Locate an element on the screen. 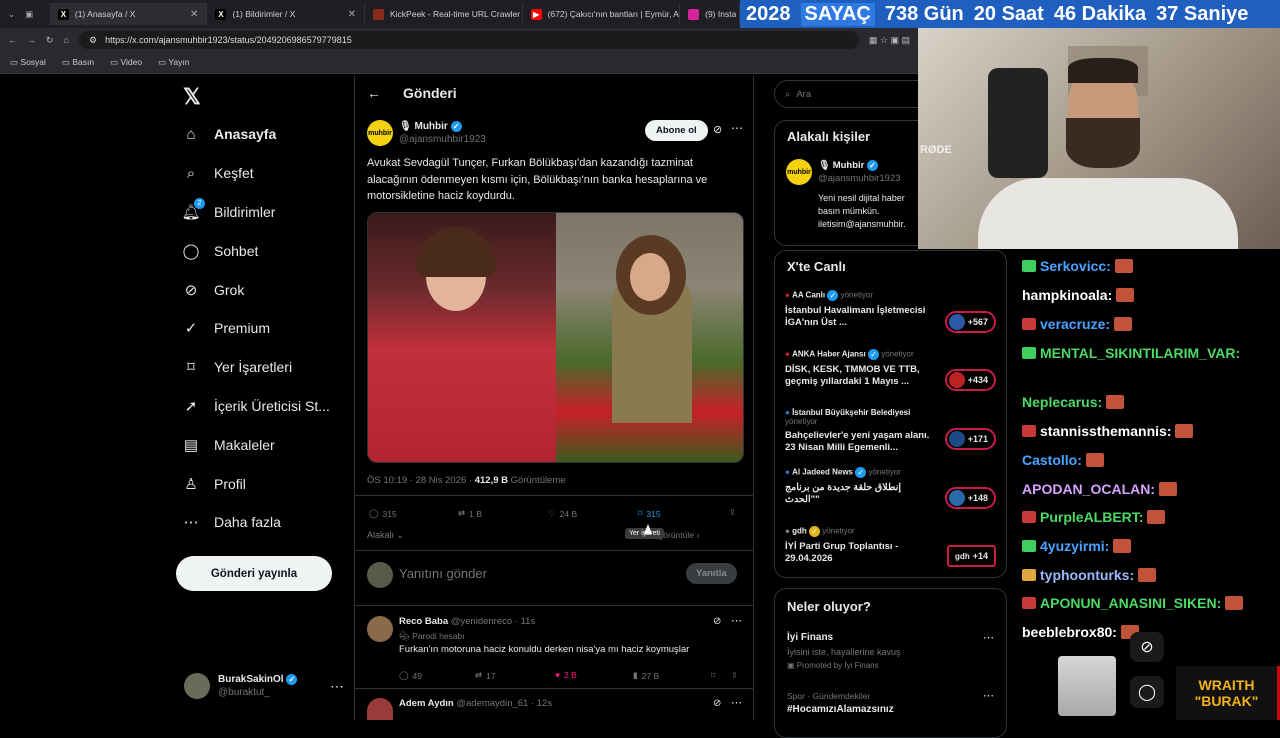 Image resolution: width=1280 pixels, height=738 pixels. post-image is located at coordinates (555, 337).